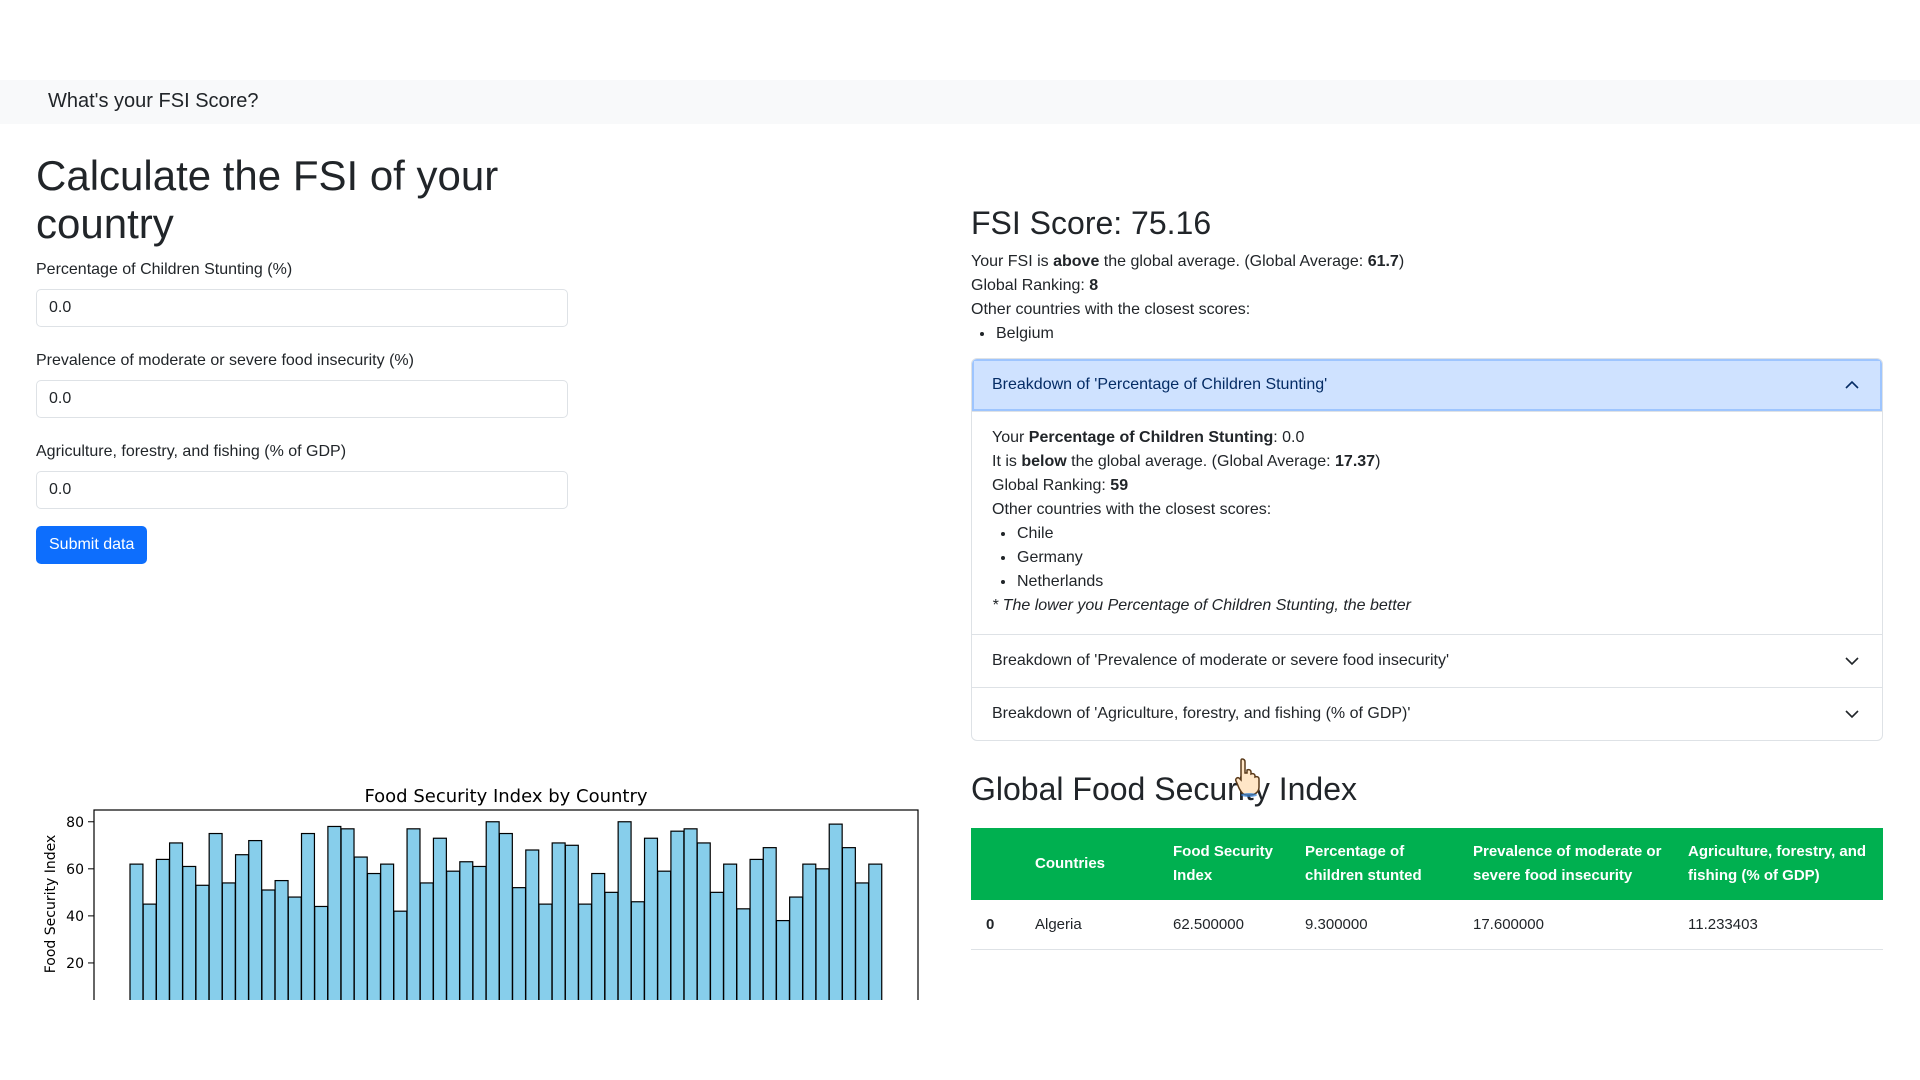 The height and width of the screenshot is (1080, 1920). I want to click on chart-y-axis-label: Food Security Index, so click(51, 904).